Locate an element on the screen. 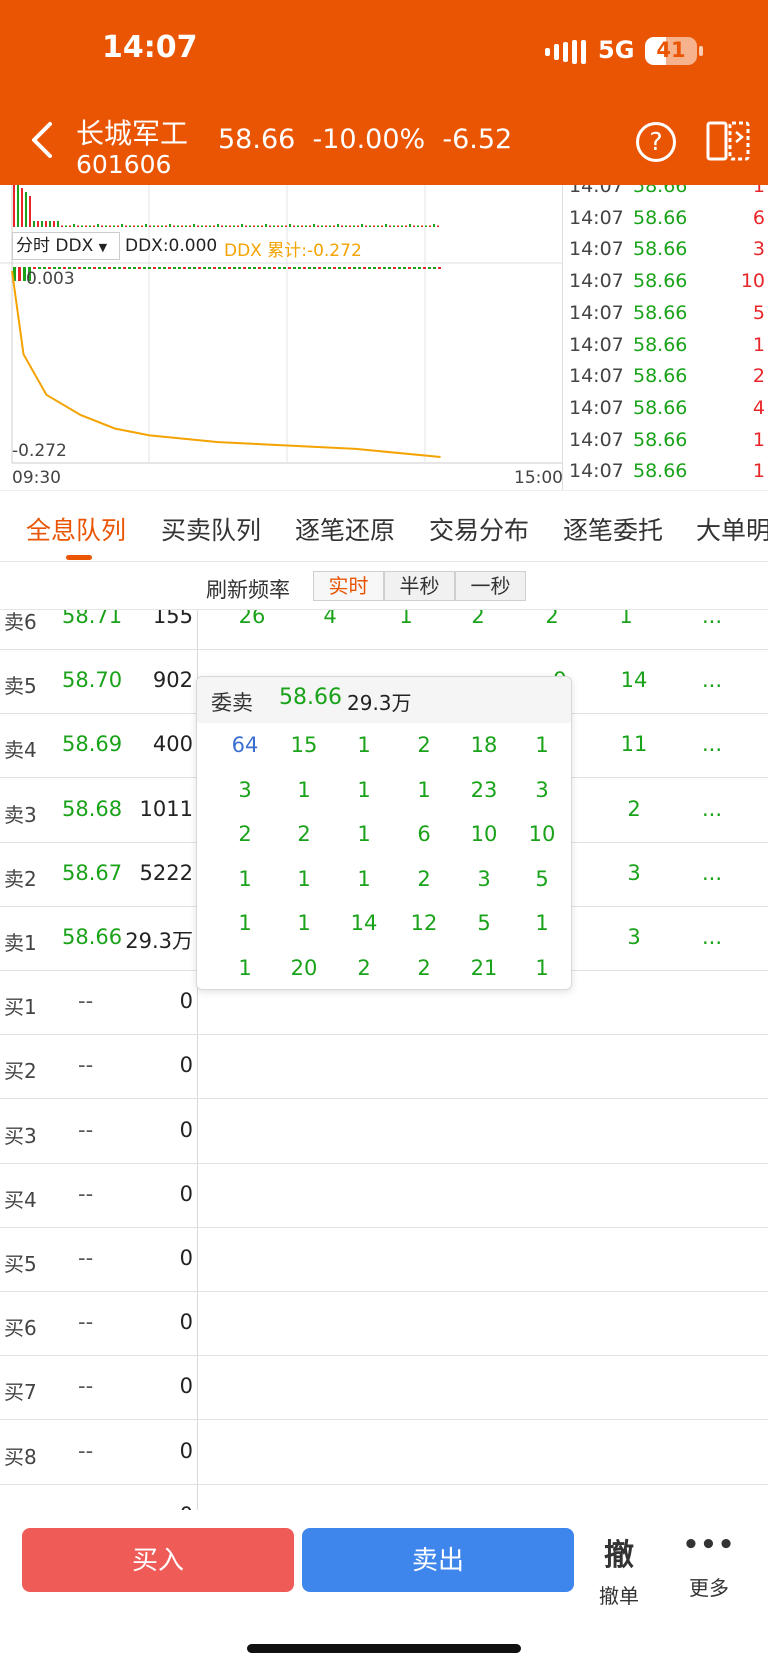 This screenshot has height=1665, width=768. ask-level-label: 卖2 is located at coordinates (20, 878).